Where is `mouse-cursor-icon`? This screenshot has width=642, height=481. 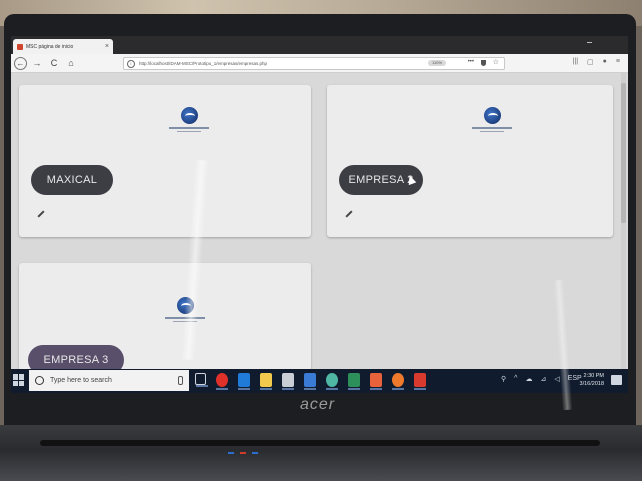
mouse-cursor-icon is located at coordinates (411, 180).